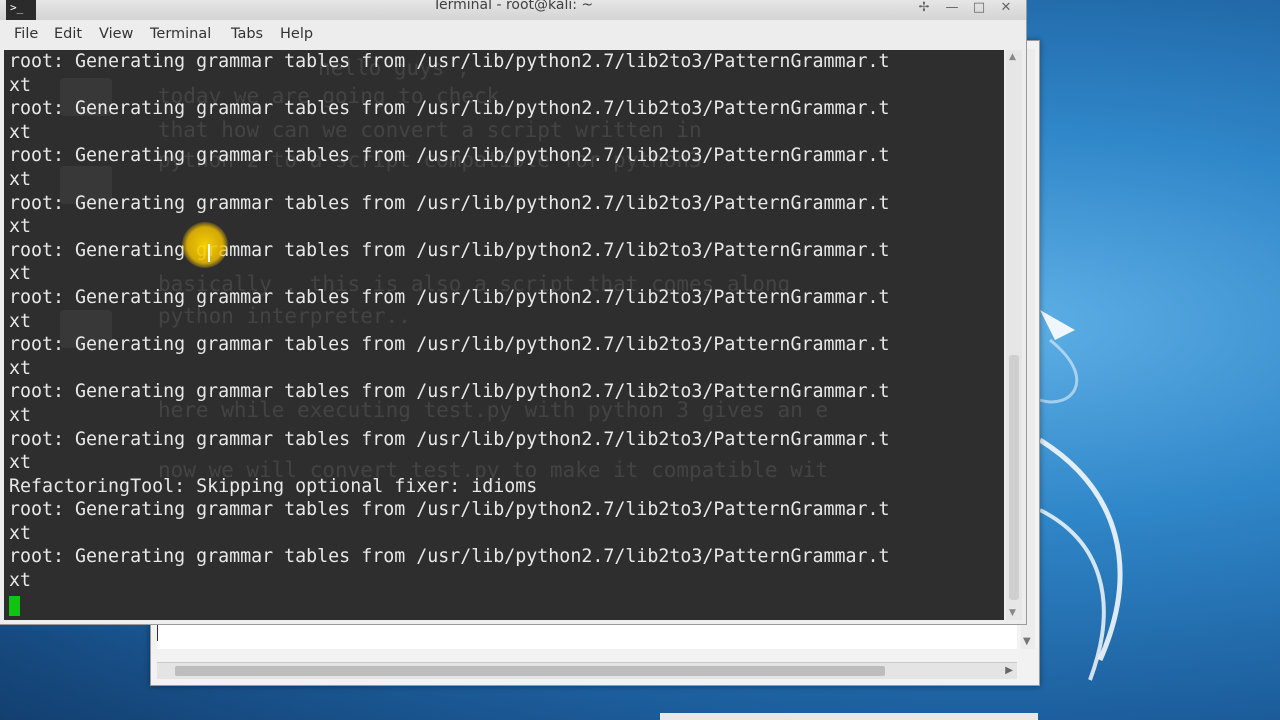  I want to click on menu-edit: Edit, so click(68, 34).